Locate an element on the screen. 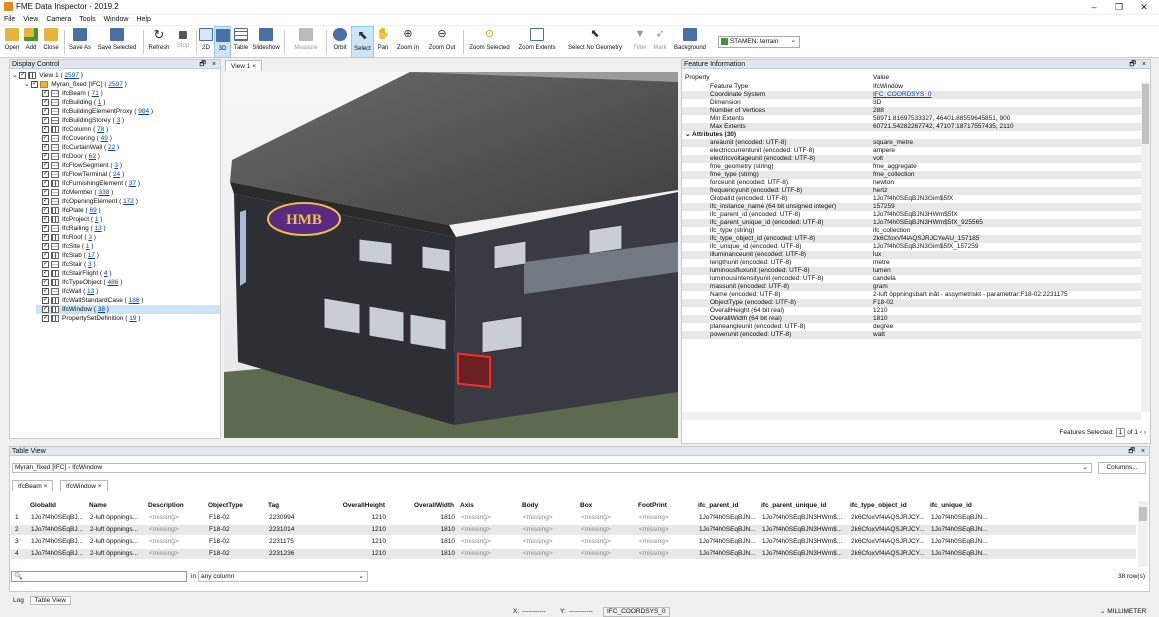 Image resolution: width=1159 pixels, height=617 pixels. feature-count-link: 71 is located at coordinates (95, 93).